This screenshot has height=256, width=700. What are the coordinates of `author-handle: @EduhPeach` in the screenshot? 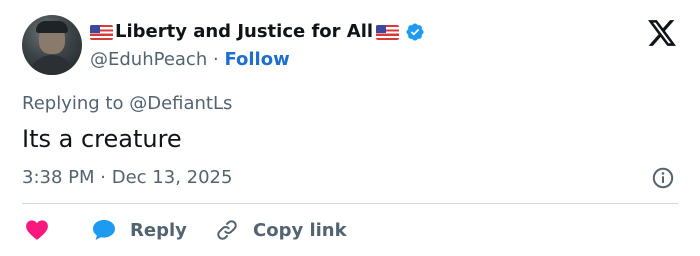 It's located at (148, 59).